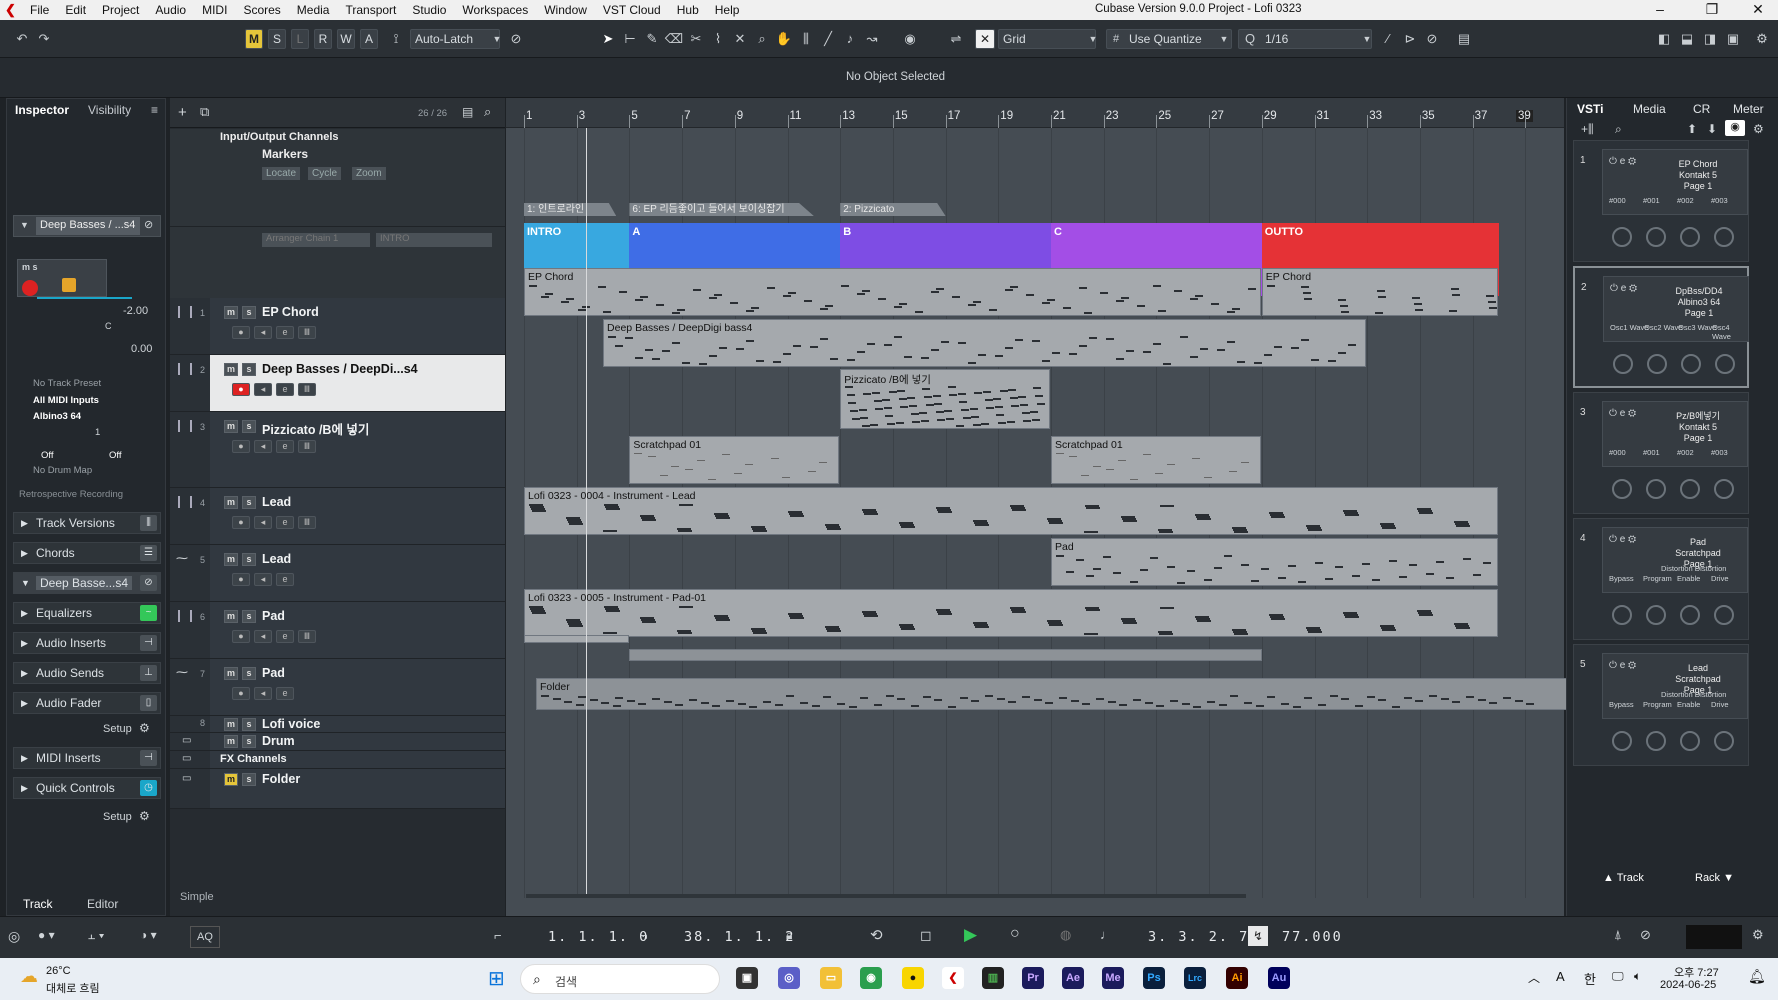  What do you see at coordinates (337, 573) in the screenshot?
I see `track-lead-audio: ⁓ 5 ms Lead ● ◂ e` at bounding box center [337, 573].